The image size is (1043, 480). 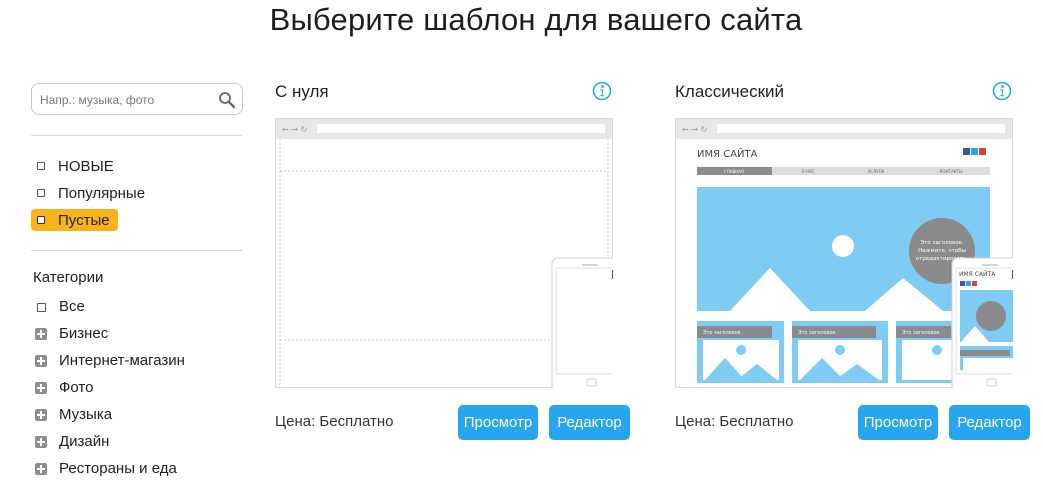 What do you see at coordinates (536, 19) in the screenshot?
I see `page-title: Выберите шаблон для вашего сайта` at bounding box center [536, 19].